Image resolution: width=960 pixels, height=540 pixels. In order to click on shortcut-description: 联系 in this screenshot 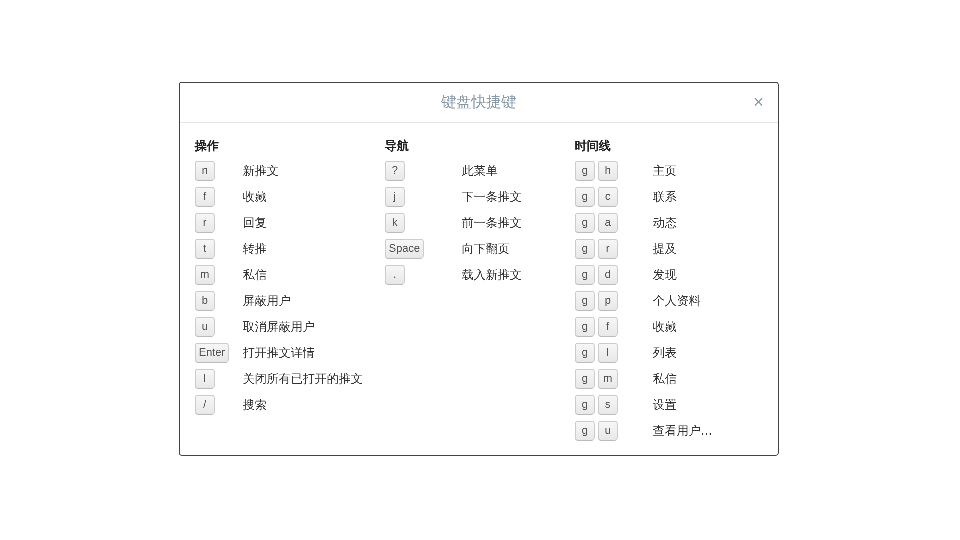, I will do `click(665, 197)`.